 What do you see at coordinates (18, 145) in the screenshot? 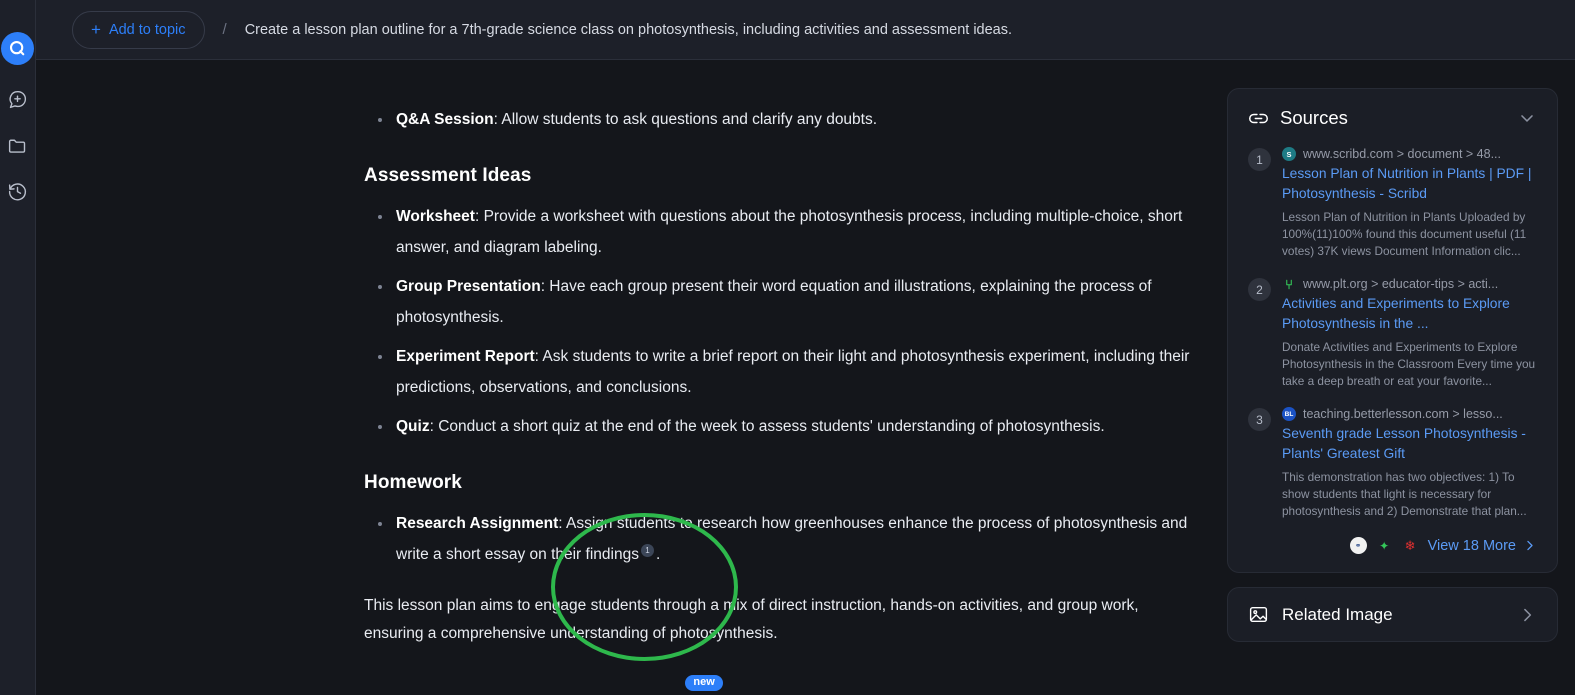
I see `folder-icon` at bounding box center [18, 145].